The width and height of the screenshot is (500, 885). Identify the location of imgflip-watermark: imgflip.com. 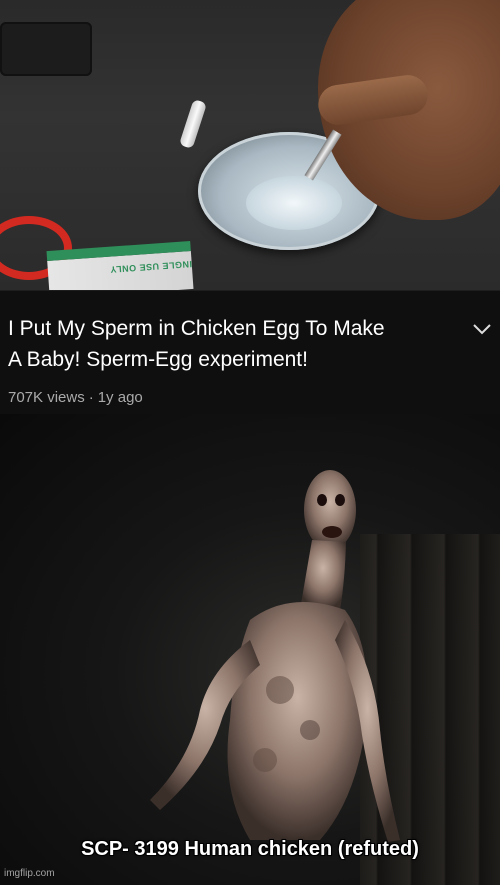
(29, 873).